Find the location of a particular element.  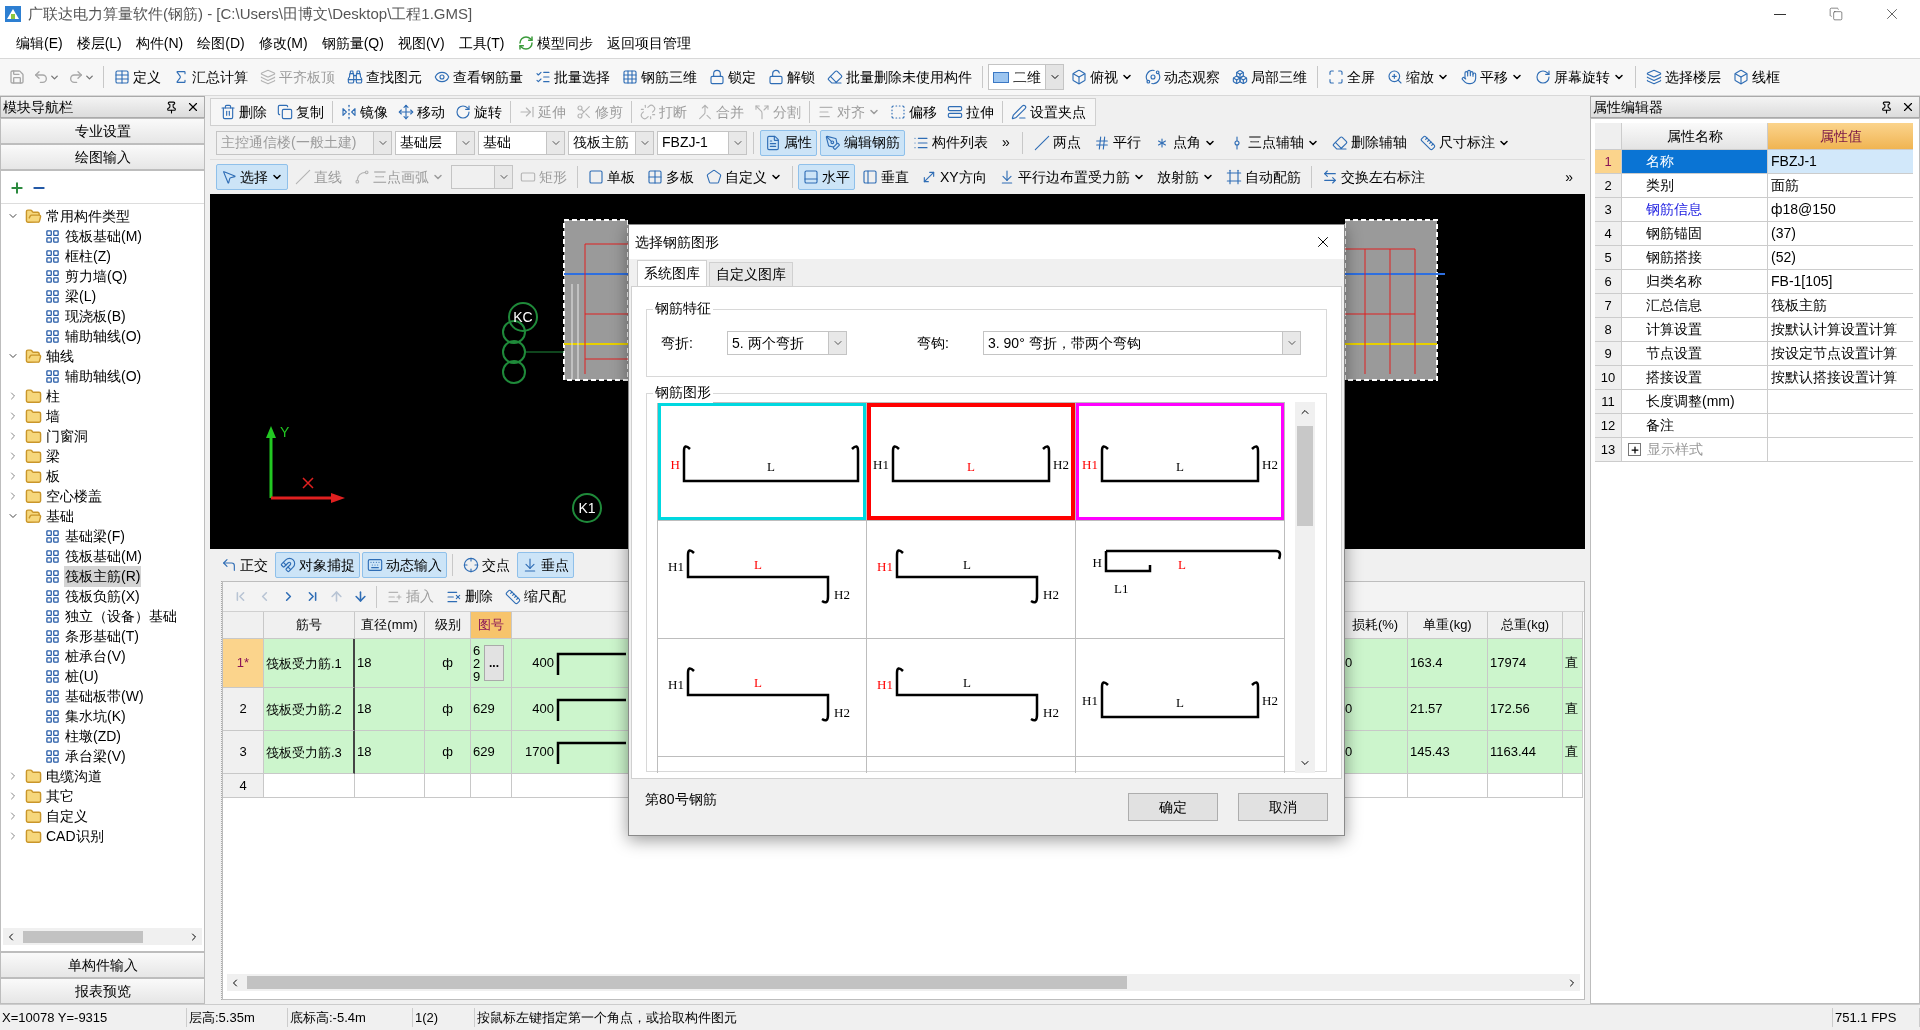

status-text: 底标高:-5.4m is located at coordinates (350, 1017).